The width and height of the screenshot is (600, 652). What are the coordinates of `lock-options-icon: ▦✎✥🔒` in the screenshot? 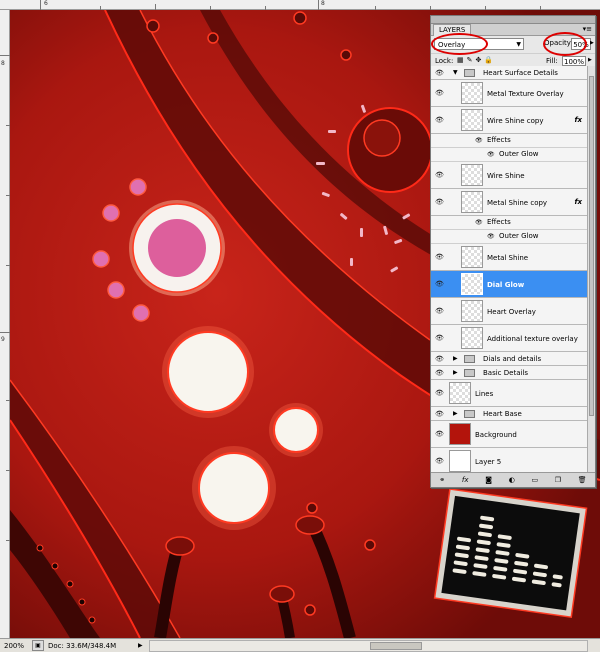 It's located at (476, 60).